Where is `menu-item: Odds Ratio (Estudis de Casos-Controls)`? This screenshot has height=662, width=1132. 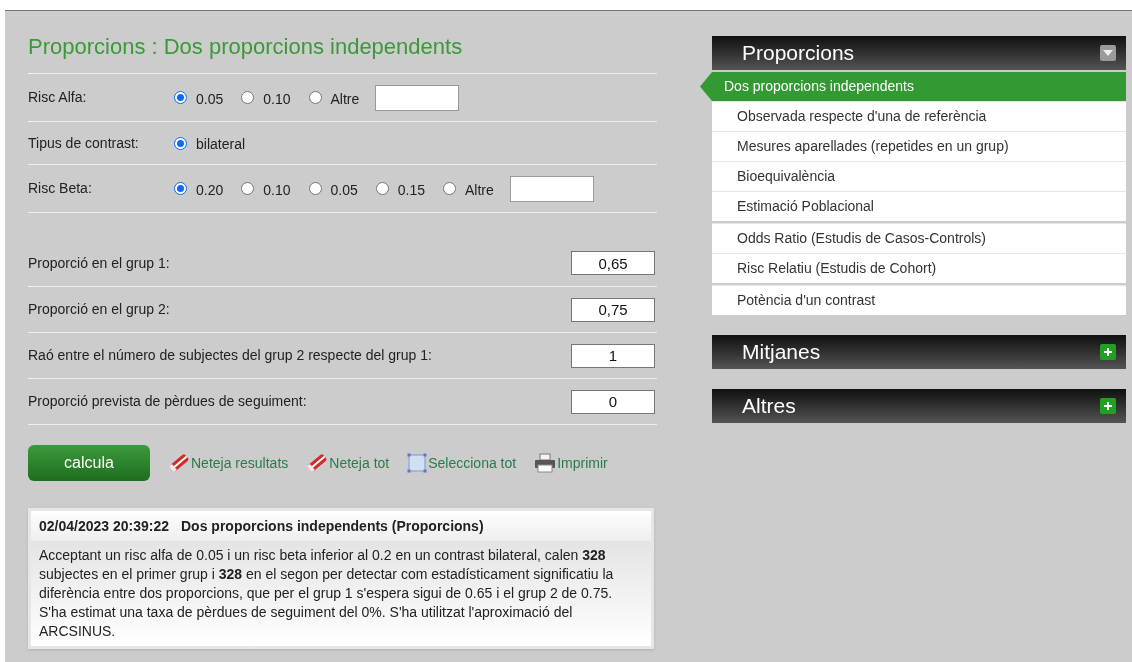 menu-item: Odds Ratio (Estudis de Casos-Controls) is located at coordinates (919, 238).